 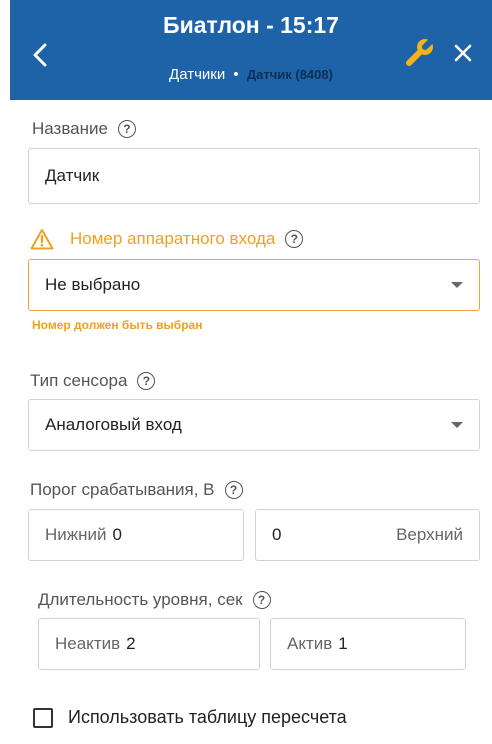 What do you see at coordinates (70, 128) in the screenshot?
I see `name-label: Название` at bounding box center [70, 128].